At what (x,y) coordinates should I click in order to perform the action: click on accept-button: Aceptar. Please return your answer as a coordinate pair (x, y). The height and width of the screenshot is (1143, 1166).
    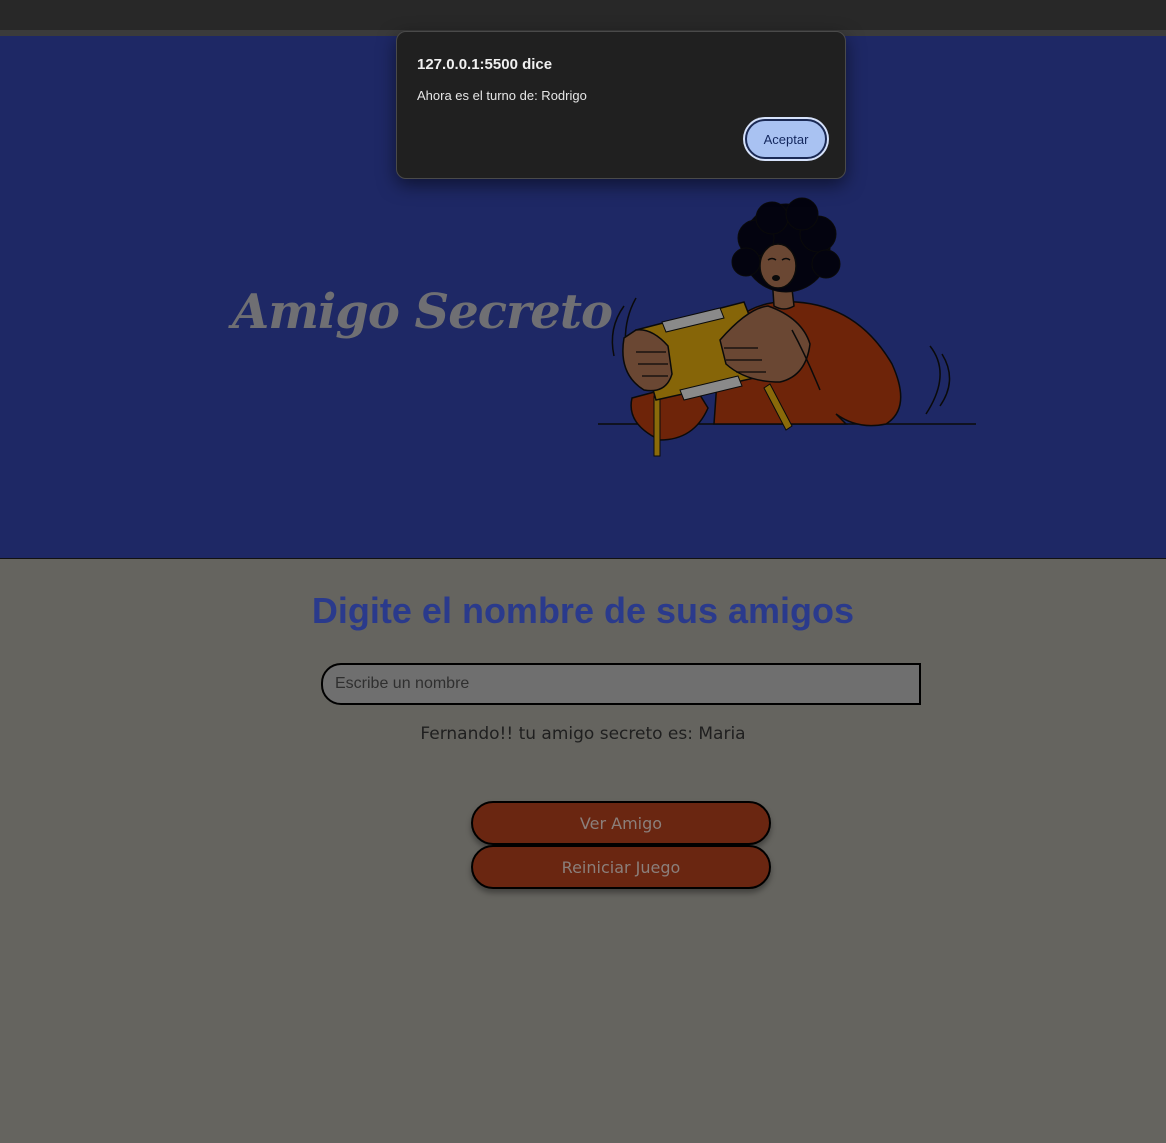
    Looking at the image, I should click on (786, 139).